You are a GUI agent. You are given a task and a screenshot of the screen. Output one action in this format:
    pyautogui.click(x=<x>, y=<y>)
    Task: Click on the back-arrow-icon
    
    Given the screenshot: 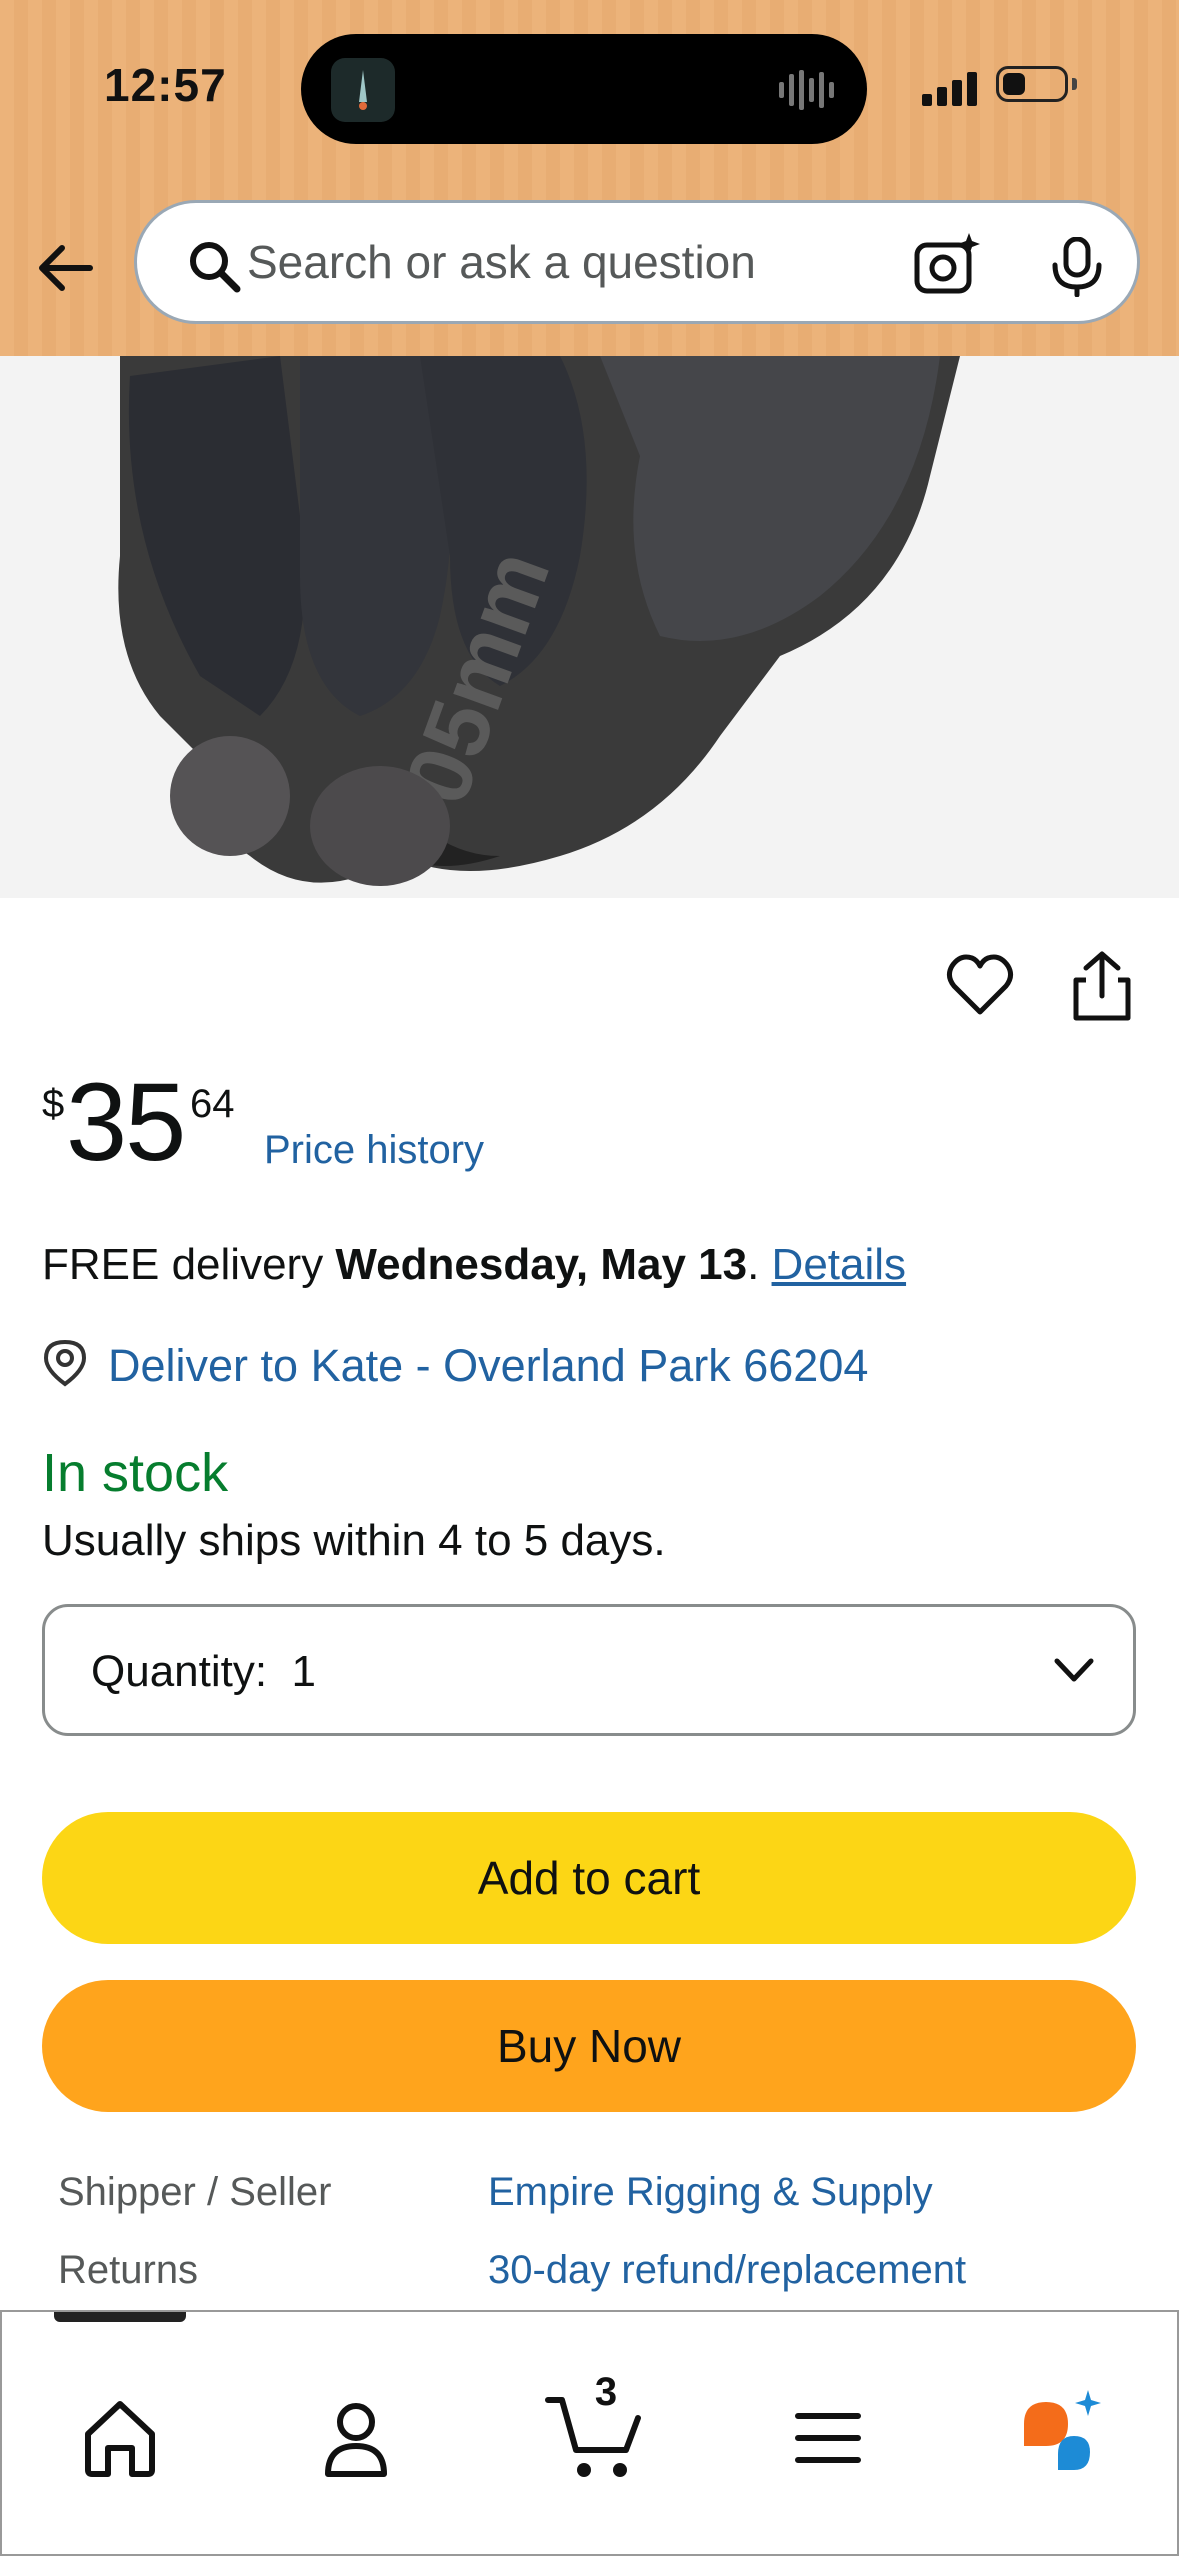 What is the action you would take?
    pyautogui.click(x=66, y=268)
    